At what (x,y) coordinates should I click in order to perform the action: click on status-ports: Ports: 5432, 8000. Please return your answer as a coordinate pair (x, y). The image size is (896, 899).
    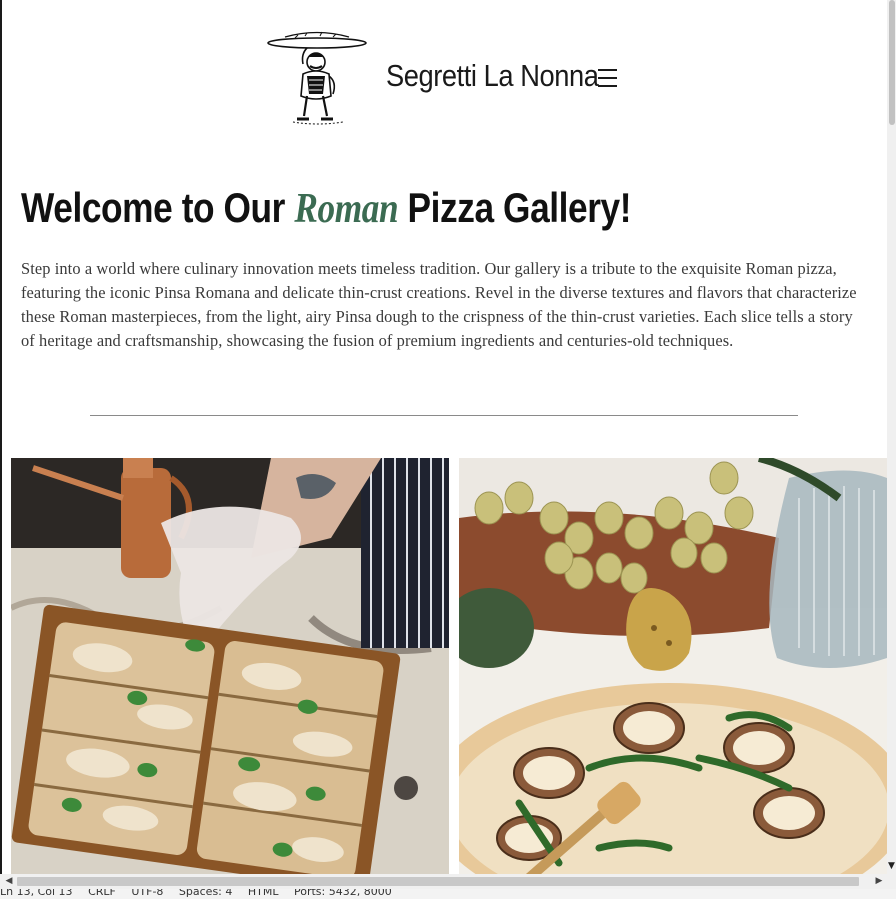
    Looking at the image, I should click on (343, 893).